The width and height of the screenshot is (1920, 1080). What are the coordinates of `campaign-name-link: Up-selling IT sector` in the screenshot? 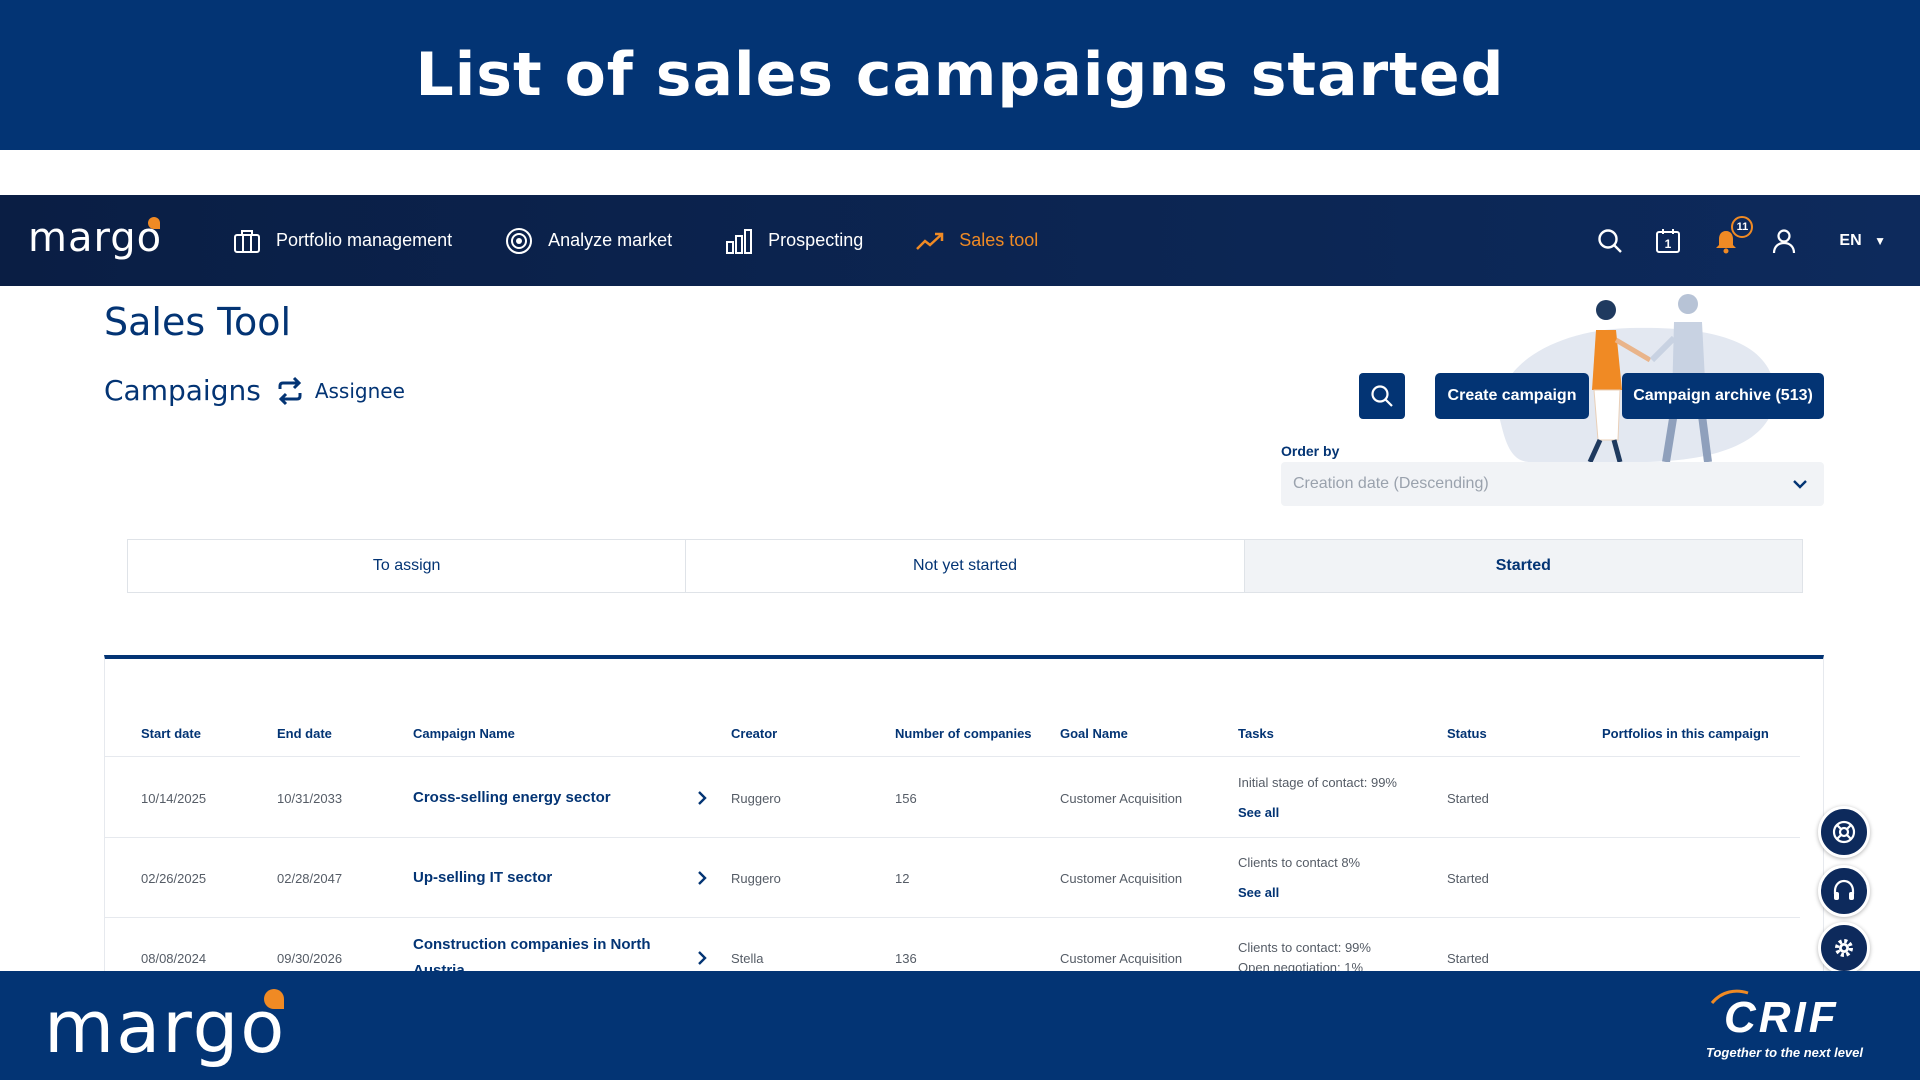 It's located at (533, 878).